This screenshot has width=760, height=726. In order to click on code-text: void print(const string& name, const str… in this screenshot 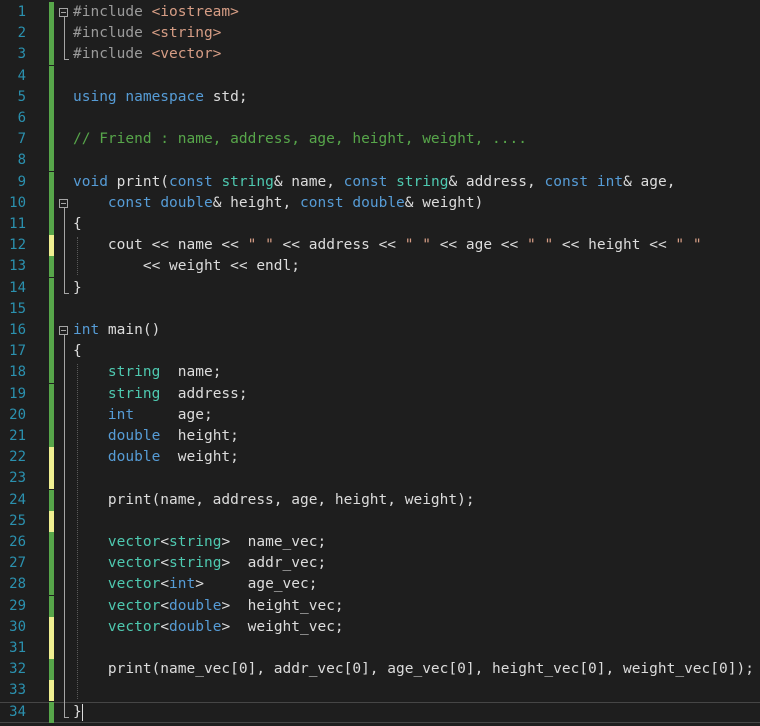, I will do `click(374, 182)`.